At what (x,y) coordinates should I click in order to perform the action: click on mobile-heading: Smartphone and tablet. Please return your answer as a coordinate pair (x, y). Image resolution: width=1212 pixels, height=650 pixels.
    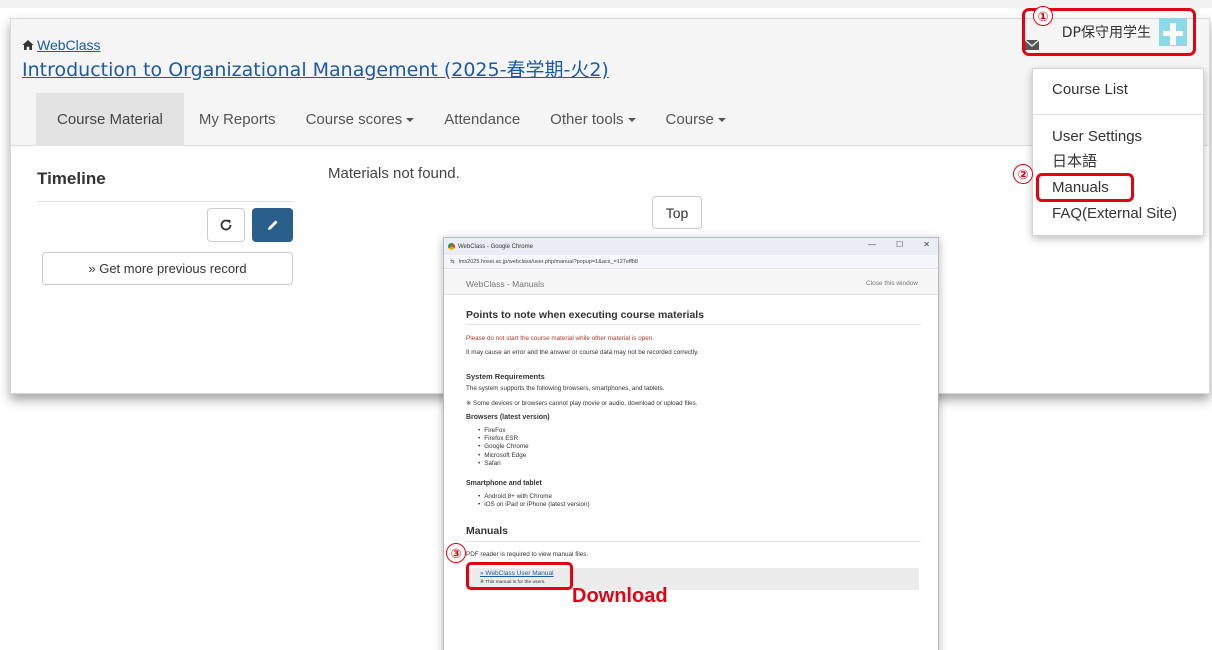
    Looking at the image, I should click on (504, 483).